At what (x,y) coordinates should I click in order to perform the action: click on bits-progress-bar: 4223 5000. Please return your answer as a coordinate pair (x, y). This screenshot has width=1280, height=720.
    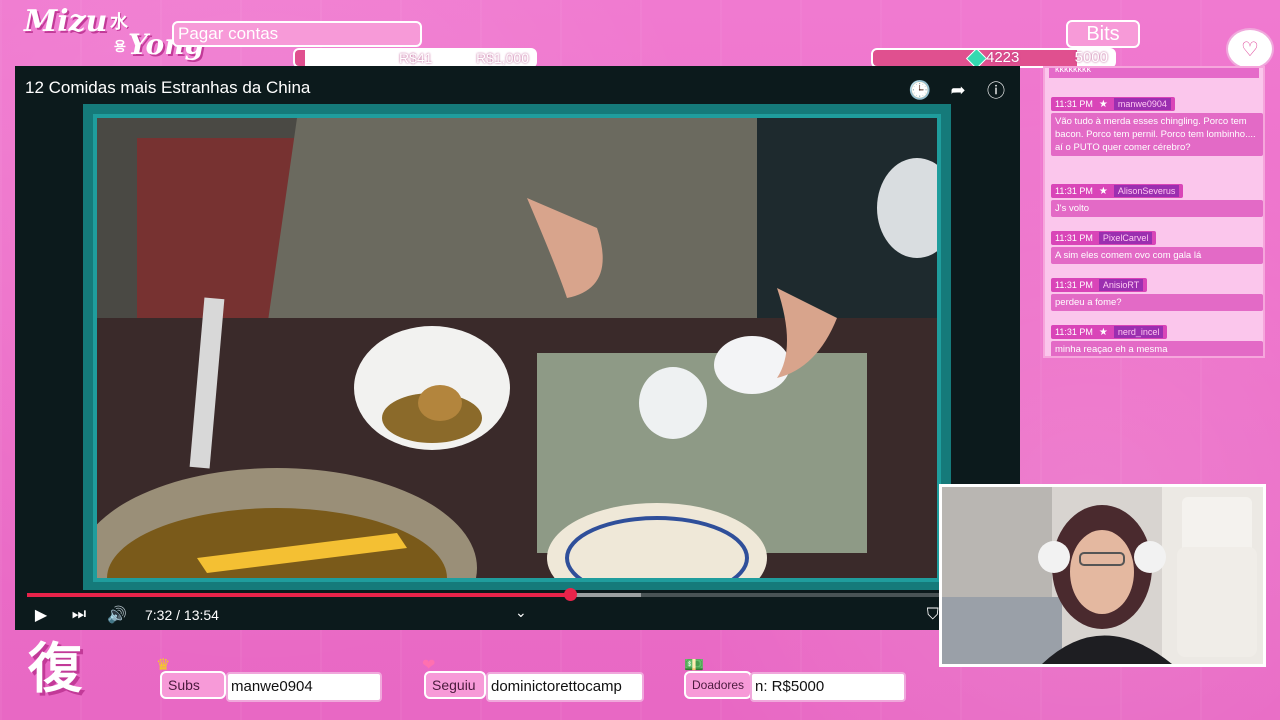
    Looking at the image, I should click on (993, 58).